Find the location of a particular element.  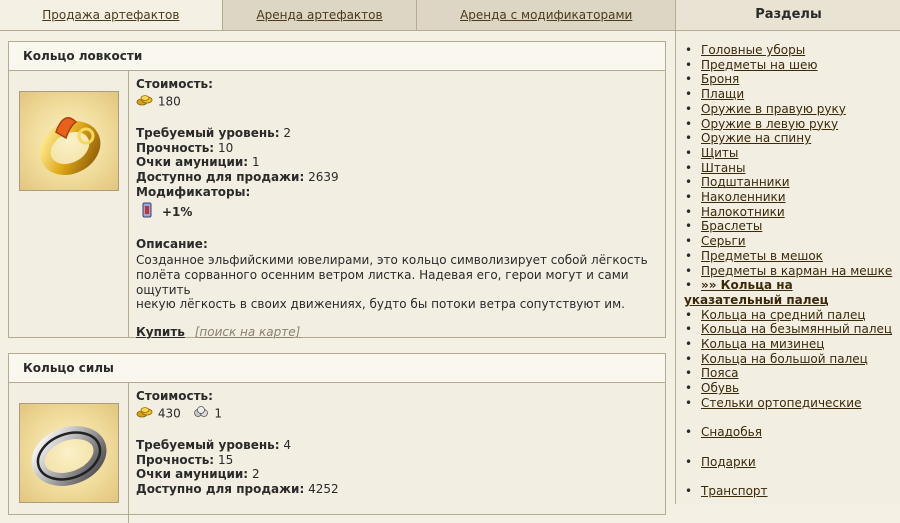

ammo-value: 2 is located at coordinates (255, 474).